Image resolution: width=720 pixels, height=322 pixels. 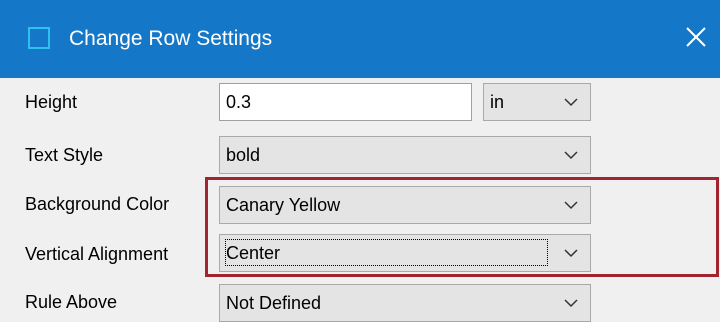 I want to click on text-style-select: bold, so click(x=405, y=155).